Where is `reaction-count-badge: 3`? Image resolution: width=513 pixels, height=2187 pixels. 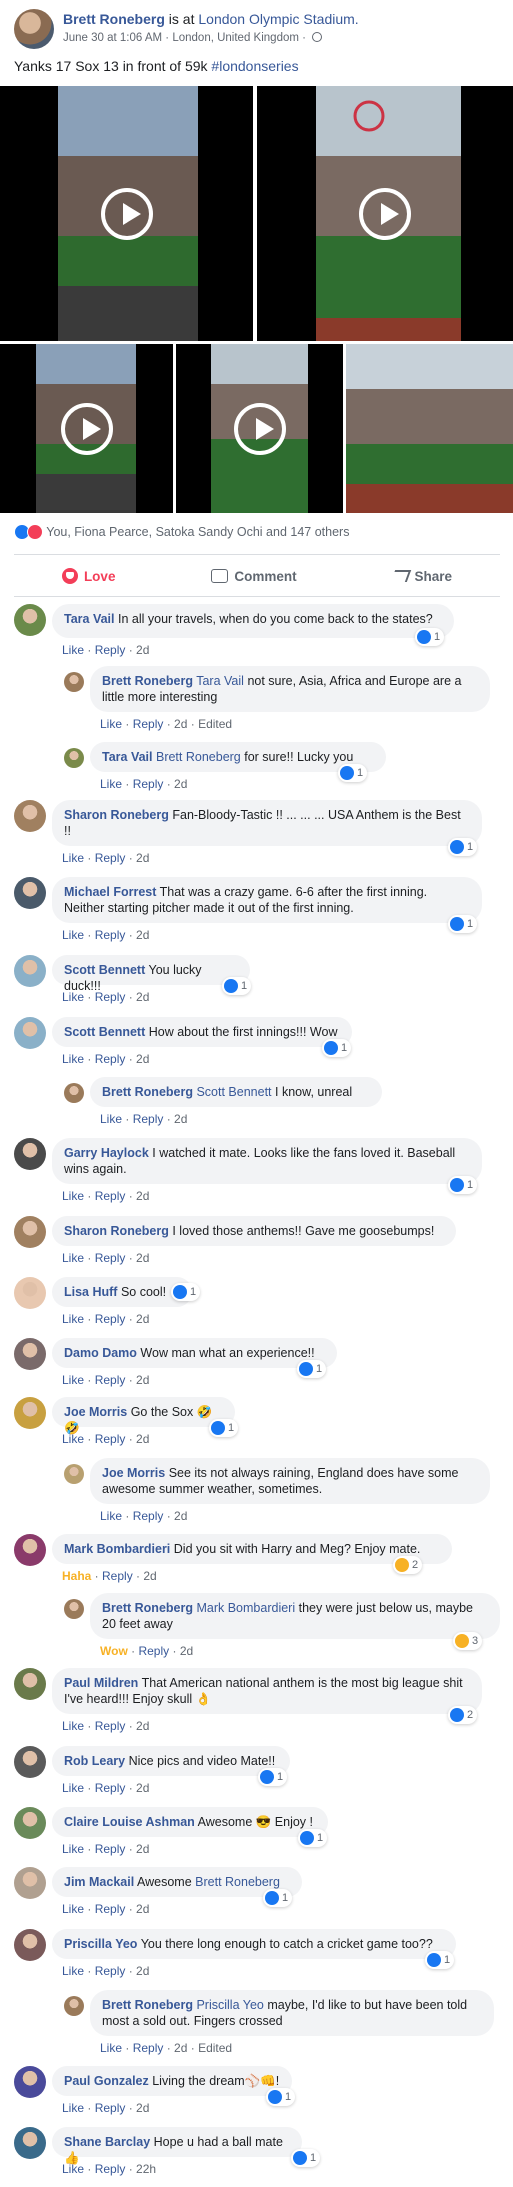 reaction-count-badge: 3 is located at coordinates (468, 1641).